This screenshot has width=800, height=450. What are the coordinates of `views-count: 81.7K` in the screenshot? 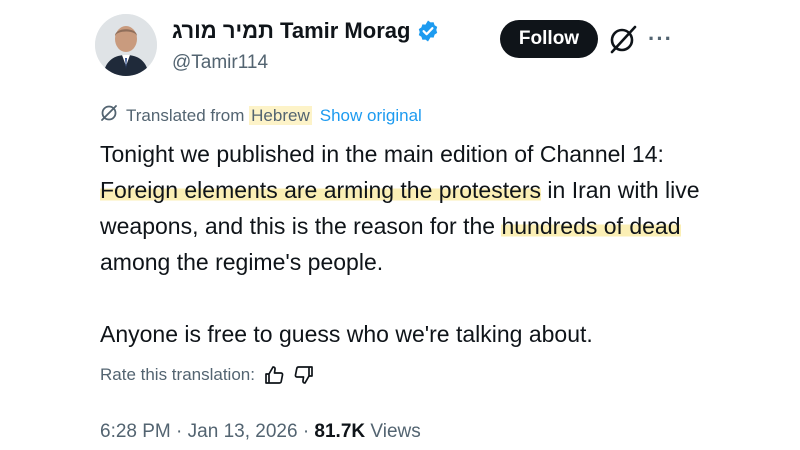 It's located at (340, 431).